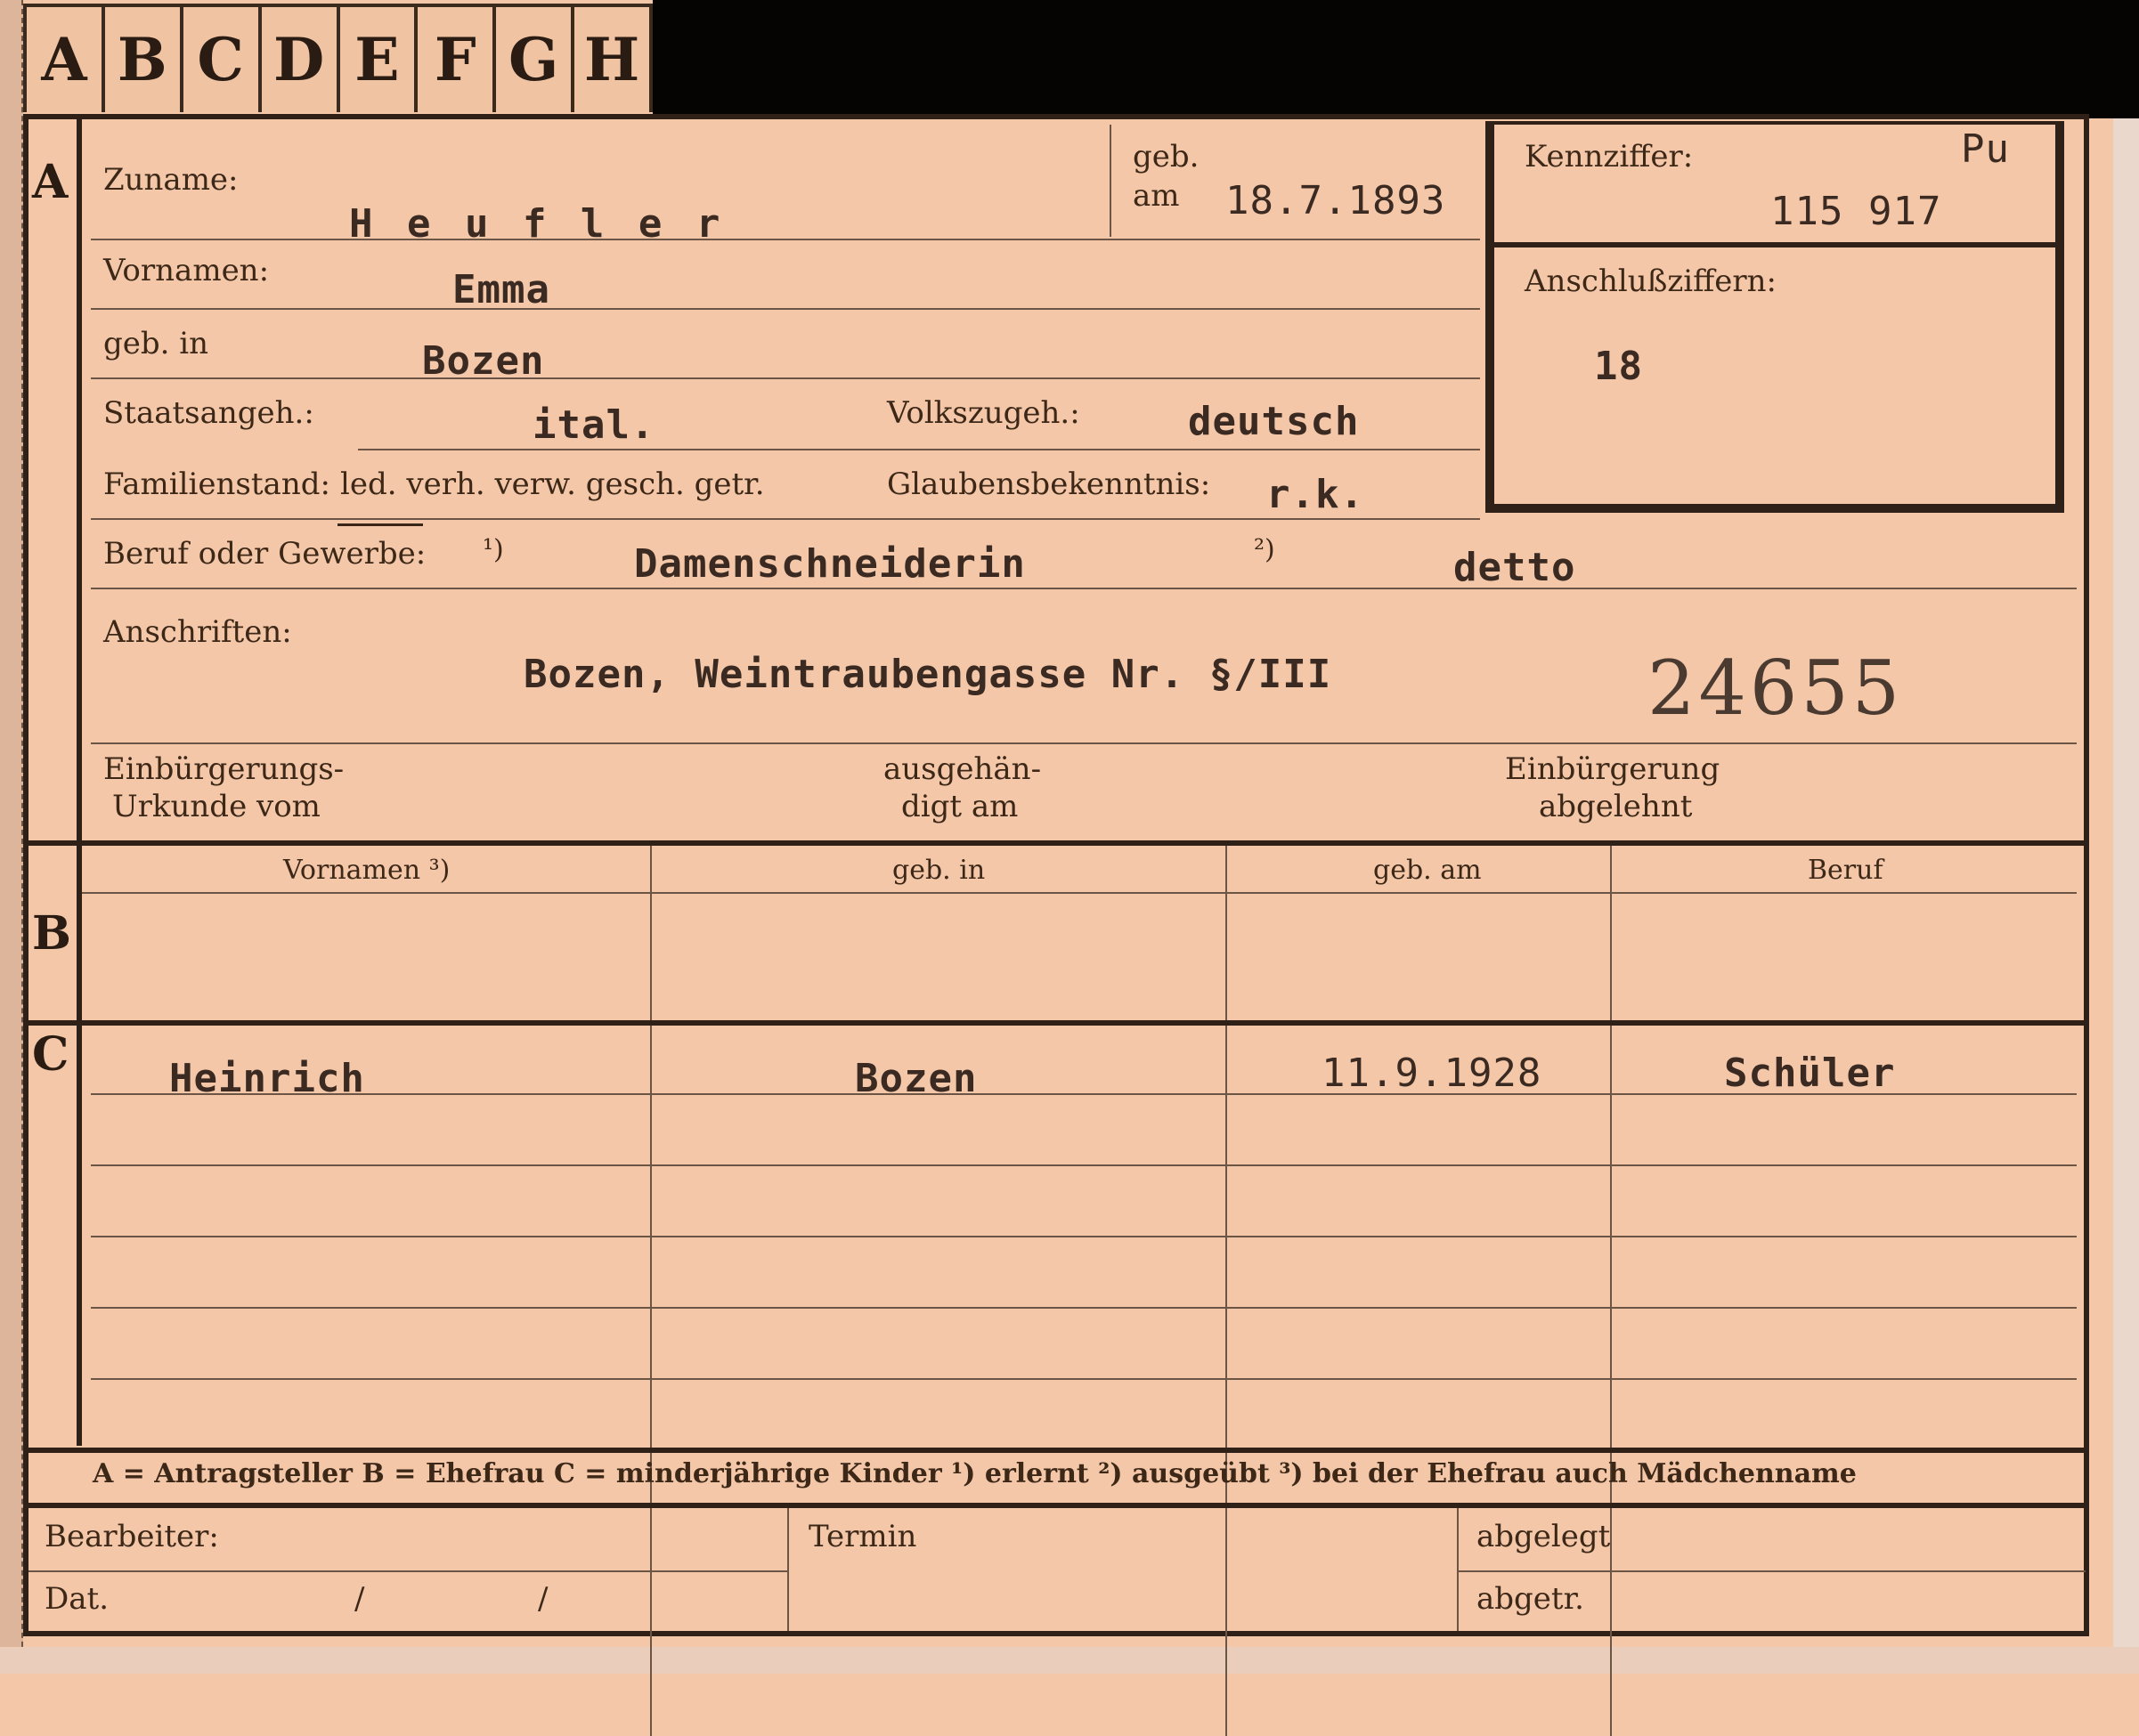 Image resolution: width=2139 pixels, height=1736 pixels. What do you see at coordinates (501, 289) in the screenshot?
I see `vornamen-value: Emma` at bounding box center [501, 289].